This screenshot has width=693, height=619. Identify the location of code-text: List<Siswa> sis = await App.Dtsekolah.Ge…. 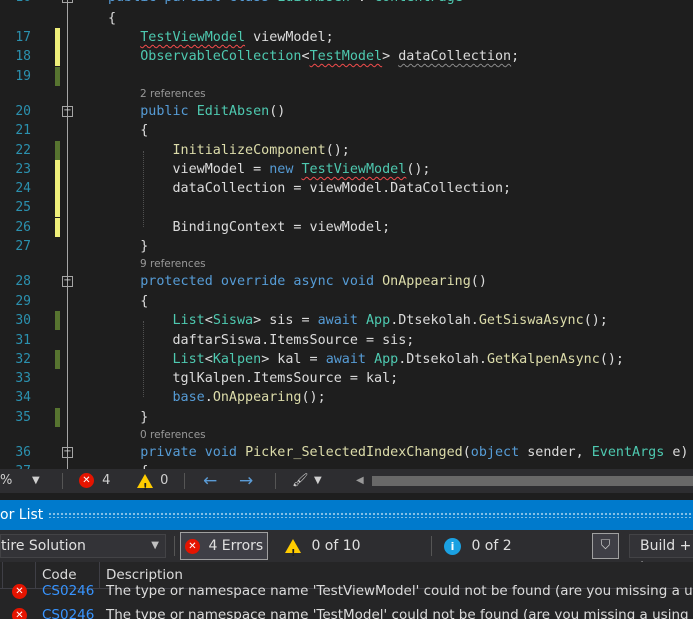
(358, 320).